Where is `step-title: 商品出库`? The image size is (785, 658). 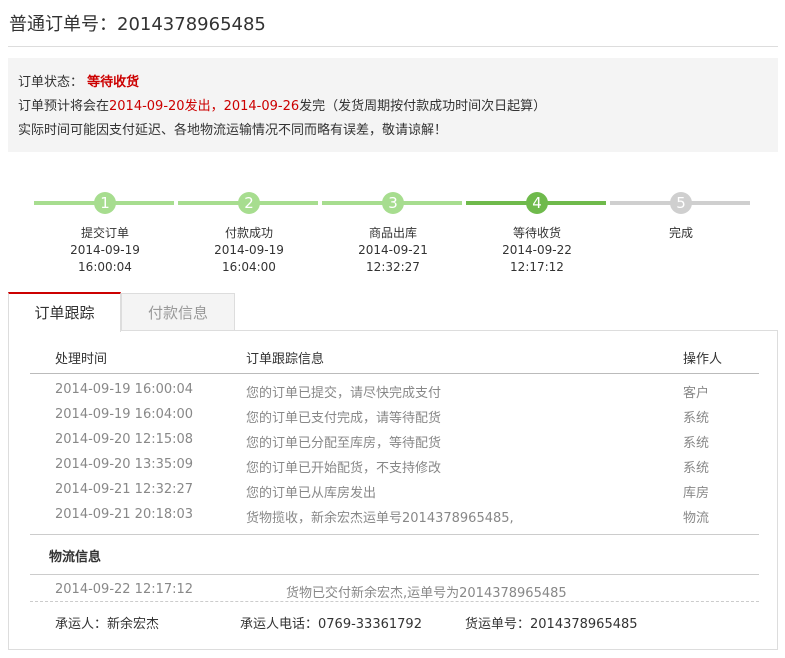 step-title: 商品出库 is located at coordinates (392, 233).